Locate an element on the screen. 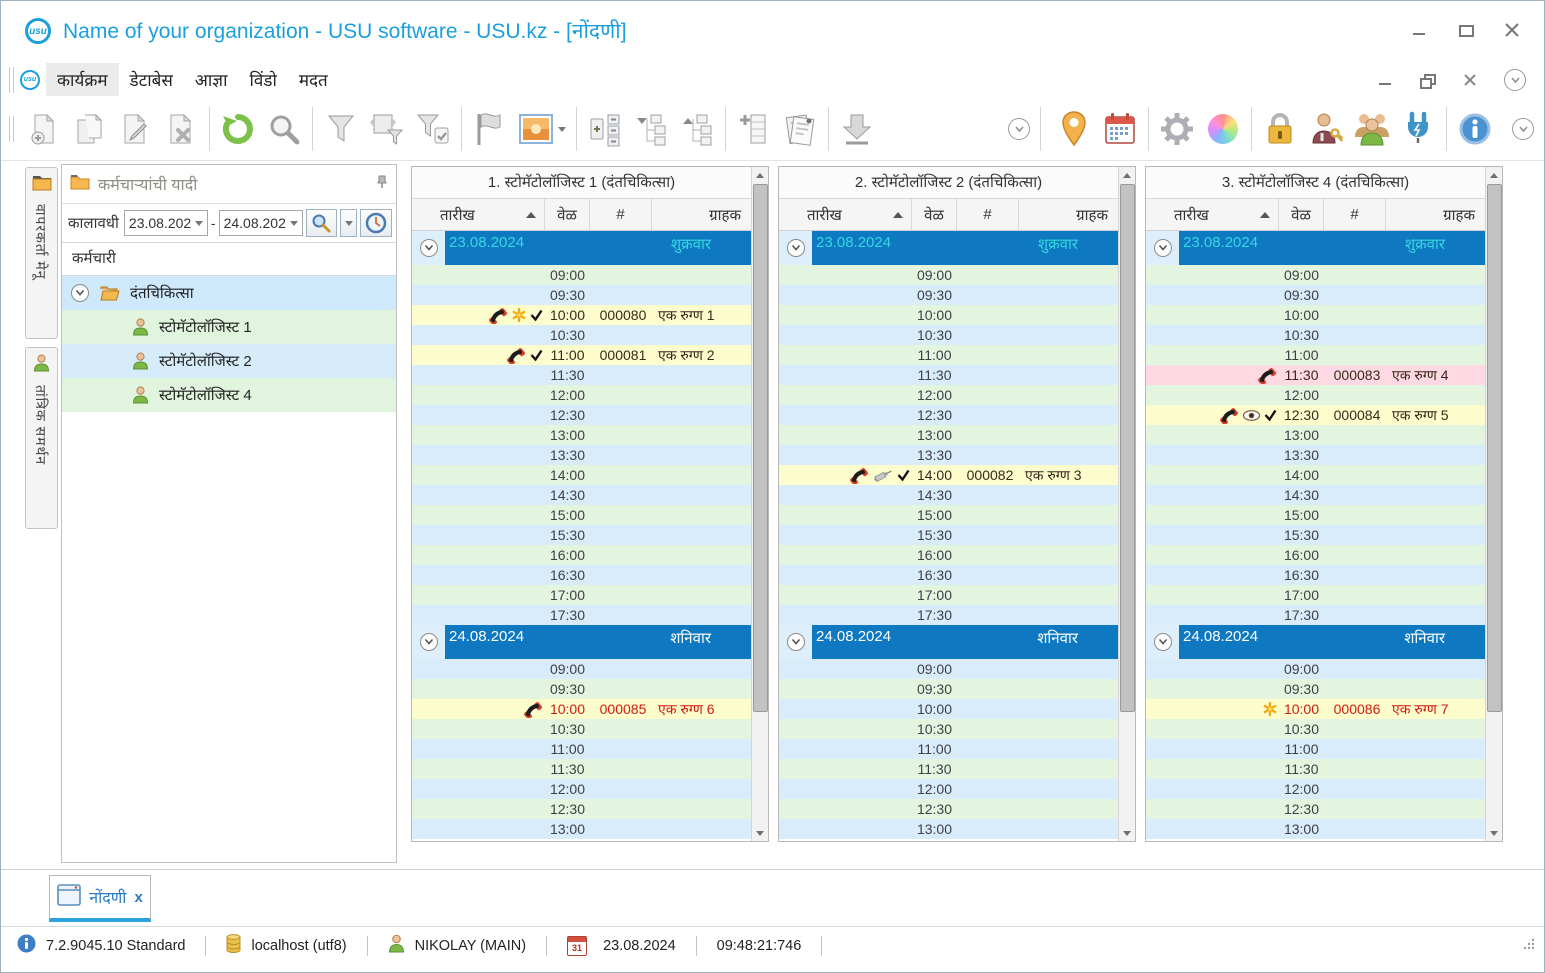 This screenshot has width=1545, height=973. menu-item-5: मदत is located at coordinates (313, 79).